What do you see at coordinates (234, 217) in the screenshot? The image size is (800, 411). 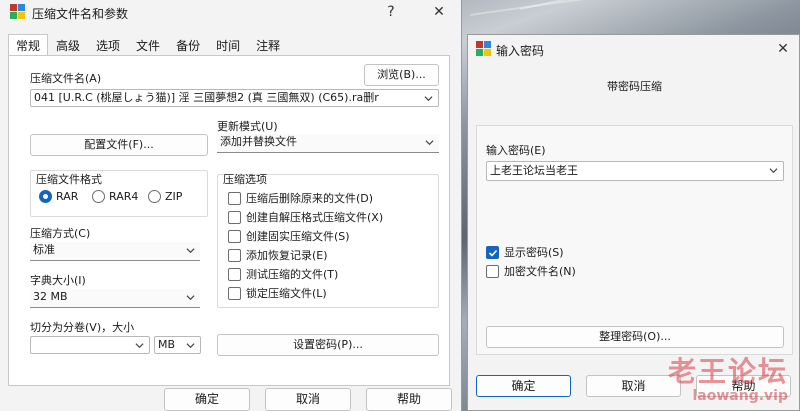 I see `option-sfx-checkbox` at bounding box center [234, 217].